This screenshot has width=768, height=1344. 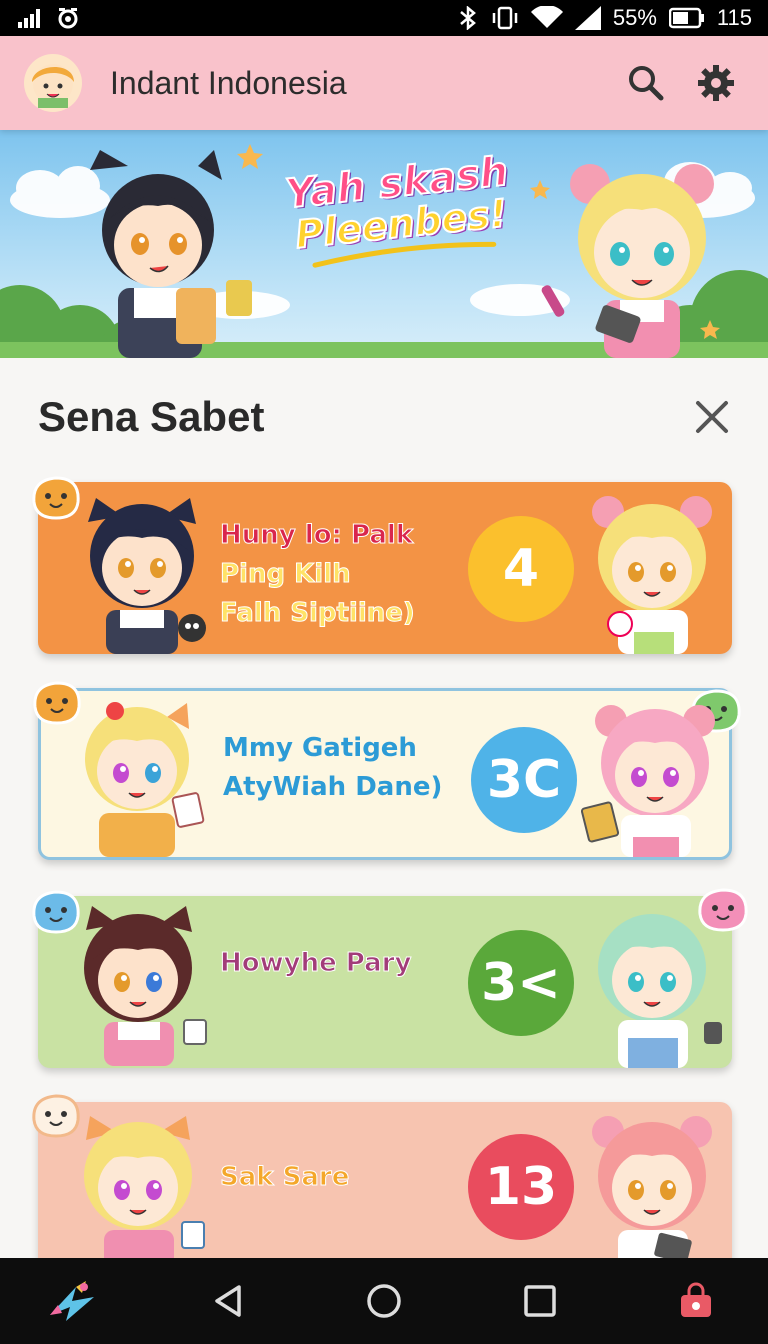 I want to click on card-title-line: Huny lo: Palk, so click(x=317, y=535).